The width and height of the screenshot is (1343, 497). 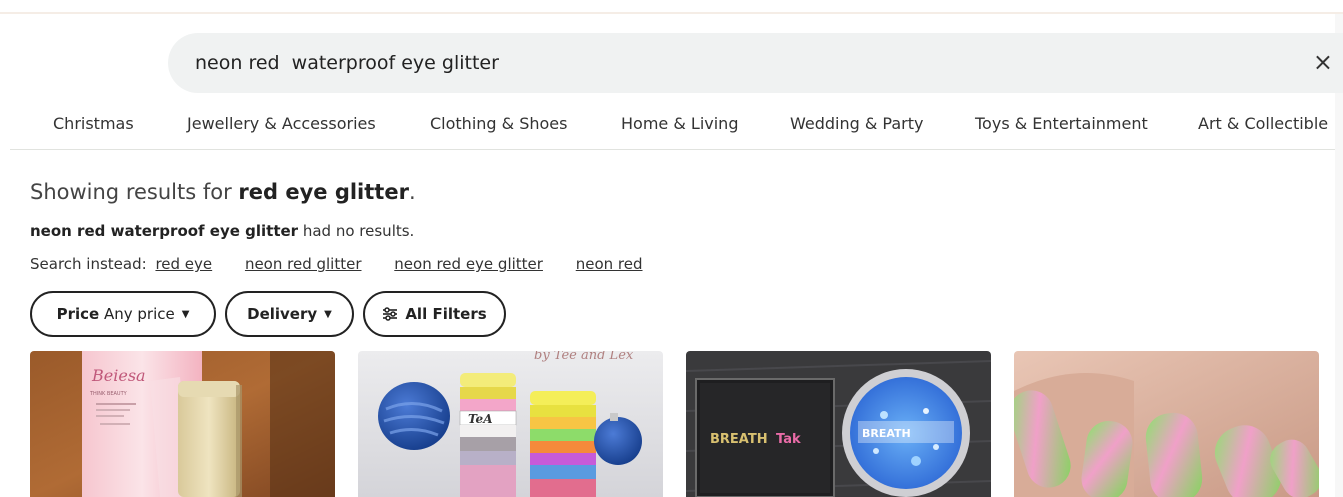 I want to click on product-card-3: BREATH Tak BREATH, so click(x=838, y=424).